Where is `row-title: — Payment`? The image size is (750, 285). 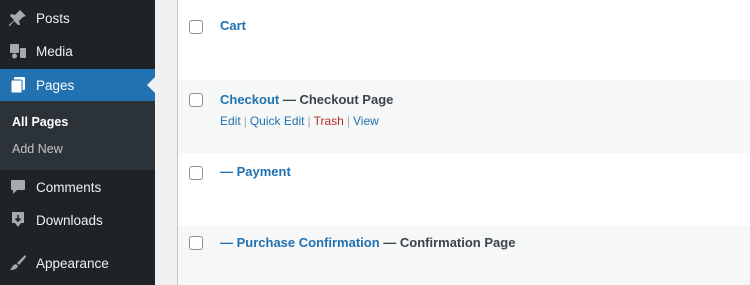 row-title: — Payment is located at coordinates (255, 171).